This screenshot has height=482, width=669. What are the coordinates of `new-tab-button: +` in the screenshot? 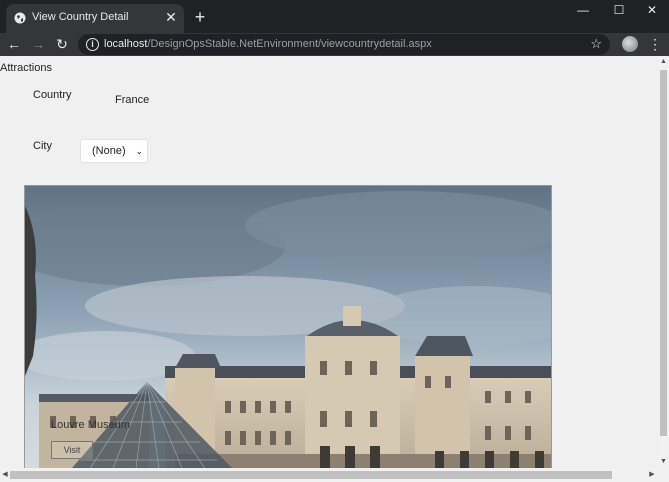 It's located at (200, 17).